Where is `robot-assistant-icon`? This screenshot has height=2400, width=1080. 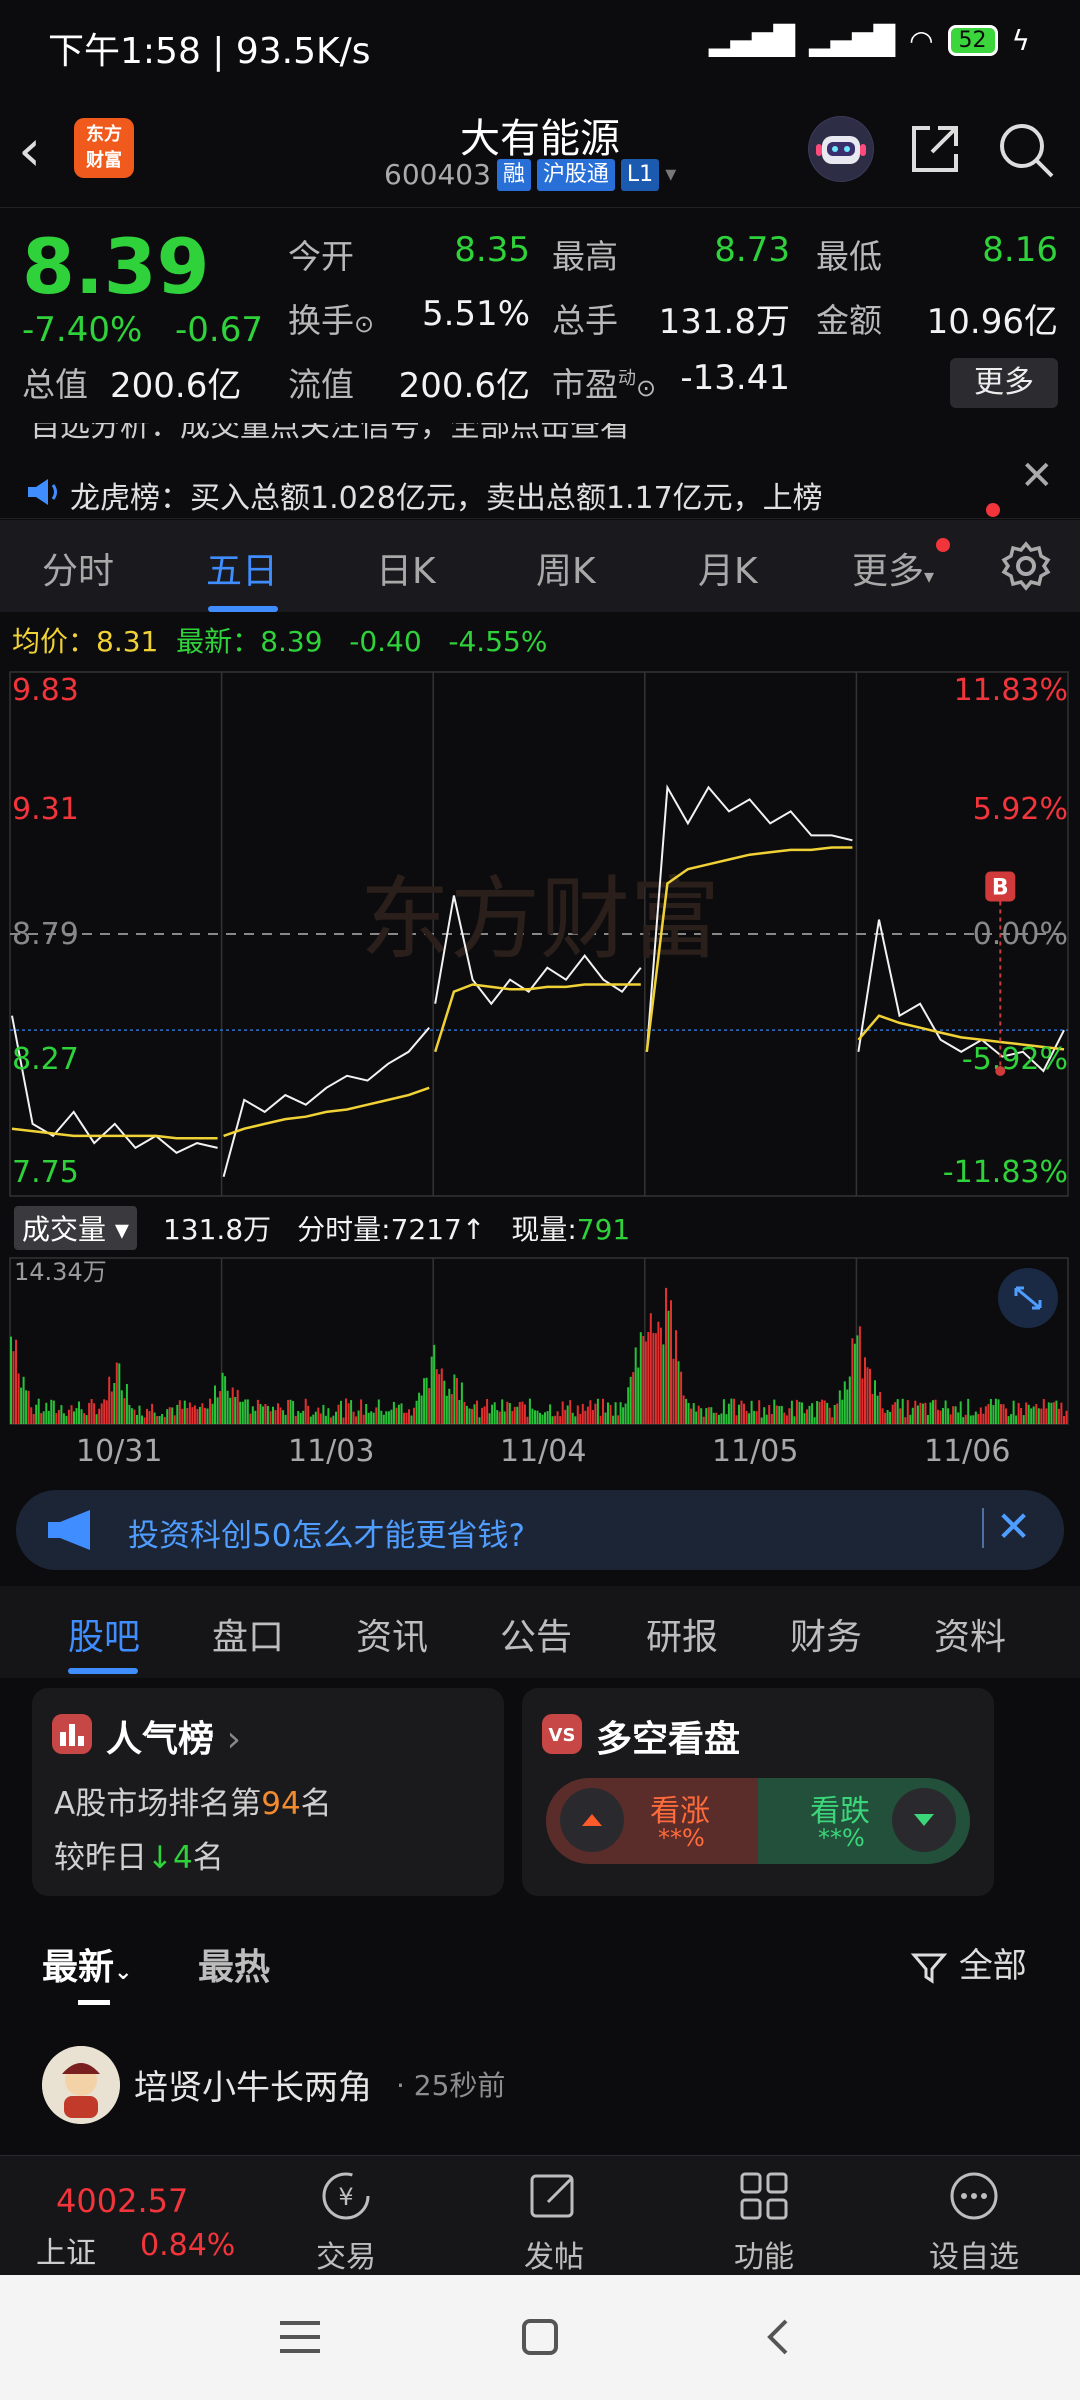 robot-assistant-icon is located at coordinates (841, 149).